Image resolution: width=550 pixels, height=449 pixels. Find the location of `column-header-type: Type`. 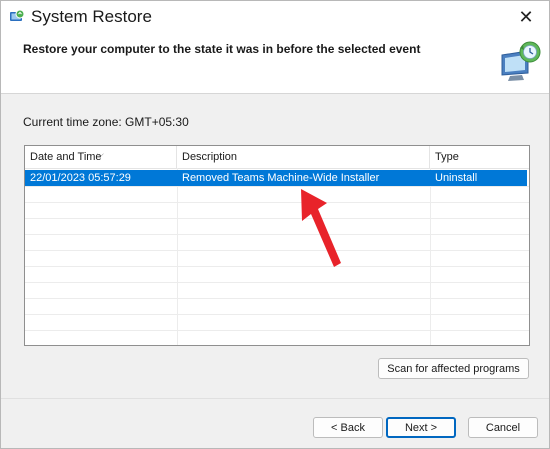

column-header-type: Type is located at coordinates (479, 157).